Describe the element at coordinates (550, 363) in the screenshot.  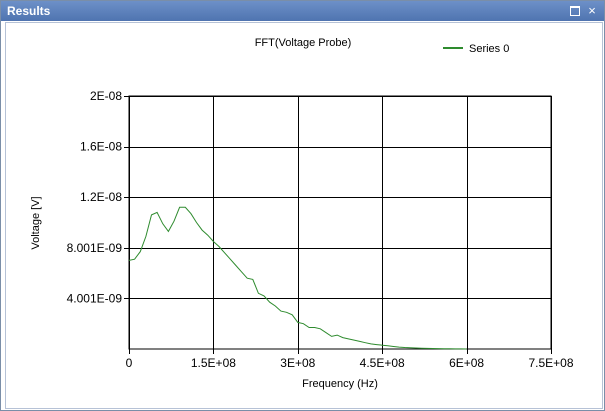
I see `x-tick-label: 7.5E+08` at that location.